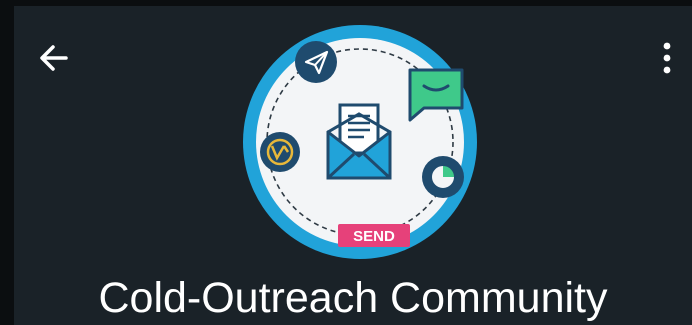 The height and width of the screenshot is (325, 692). I want to click on globe-icon, so click(280, 152).